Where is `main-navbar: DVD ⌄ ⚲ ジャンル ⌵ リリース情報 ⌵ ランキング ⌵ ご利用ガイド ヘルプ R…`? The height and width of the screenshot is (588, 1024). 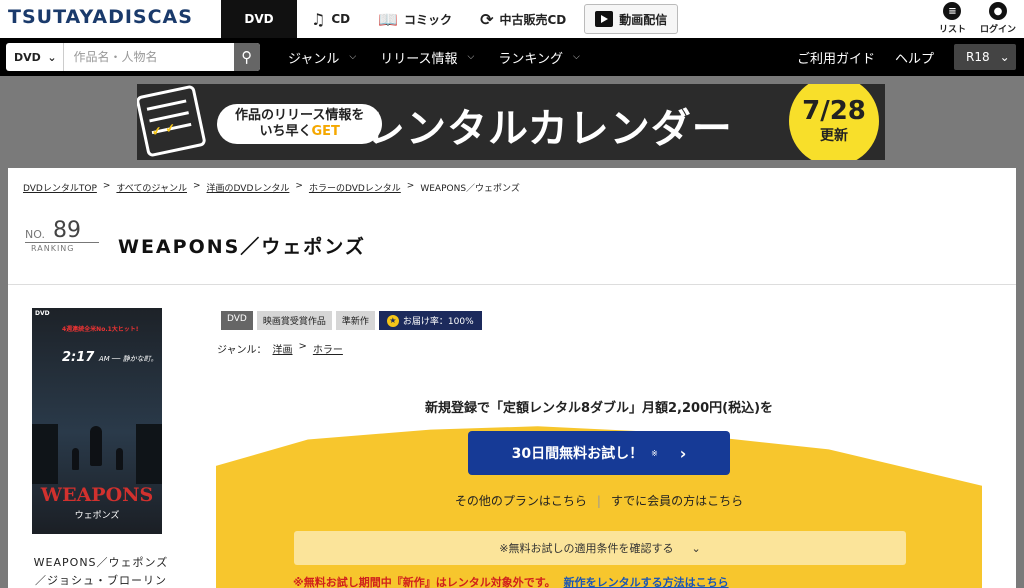 main-navbar: DVD ⌄ ⚲ ジャンル ⌵ リリース情報 ⌵ ランキング ⌵ ご利用ガイド ヘルプ R… is located at coordinates (512, 57).